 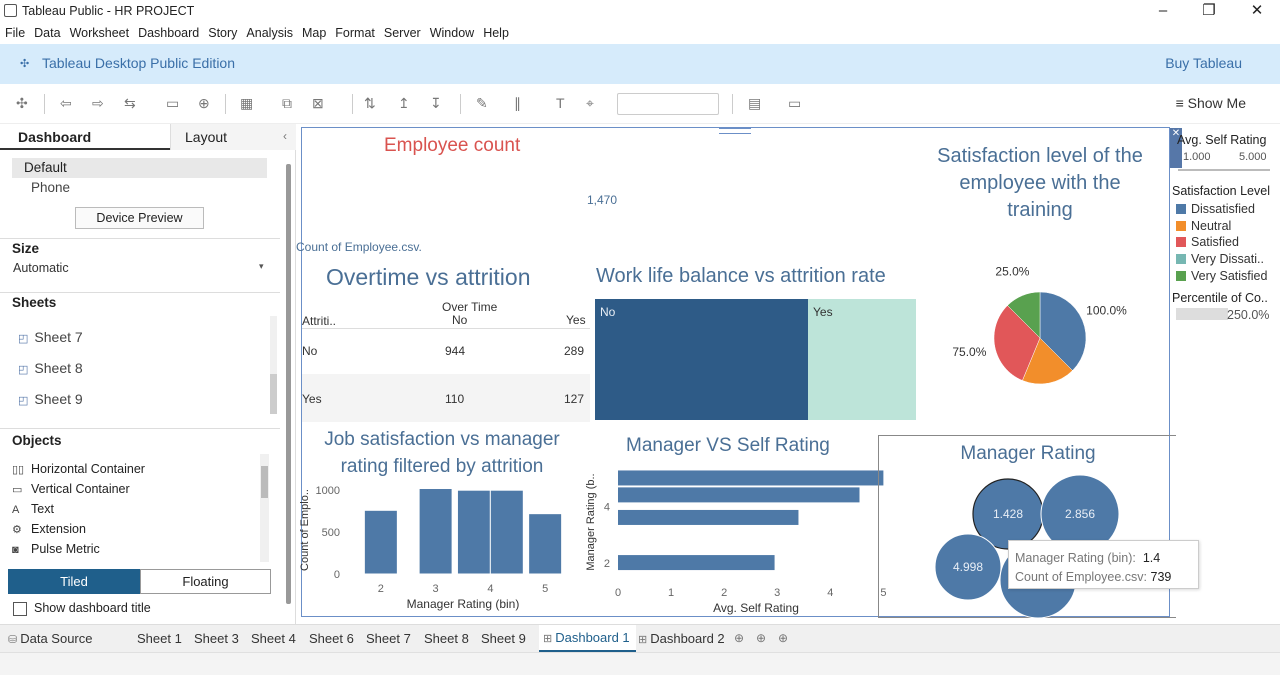 What do you see at coordinates (1211, 103) in the screenshot?
I see `show-me-button: ≡ Show Me` at bounding box center [1211, 103].